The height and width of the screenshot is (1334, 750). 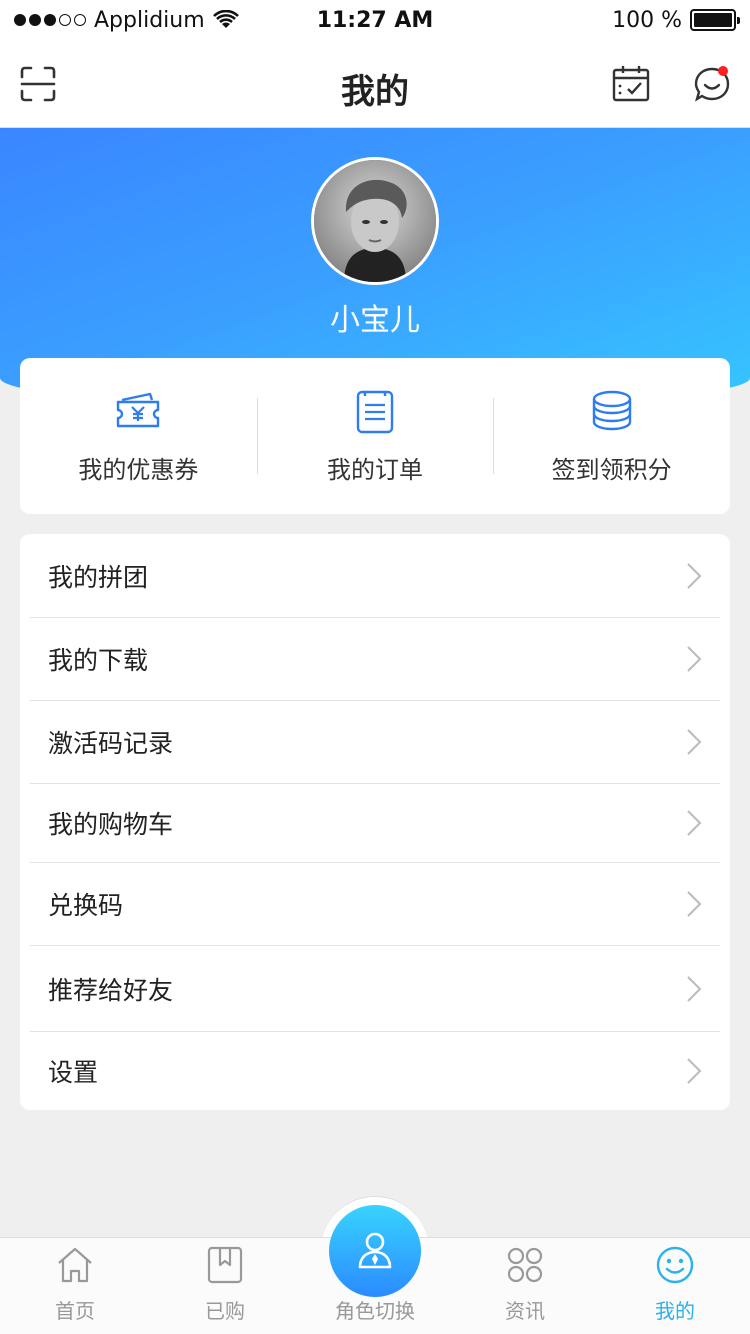 I want to click on tab-label: 资讯, so click(x=525, y=1311).